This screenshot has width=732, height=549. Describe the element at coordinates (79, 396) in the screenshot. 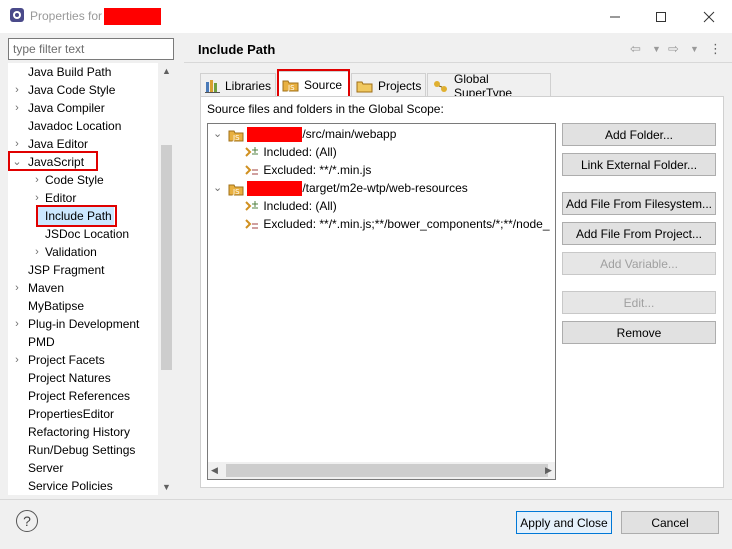

I see `tree-item-project-references: Project References` at that location.